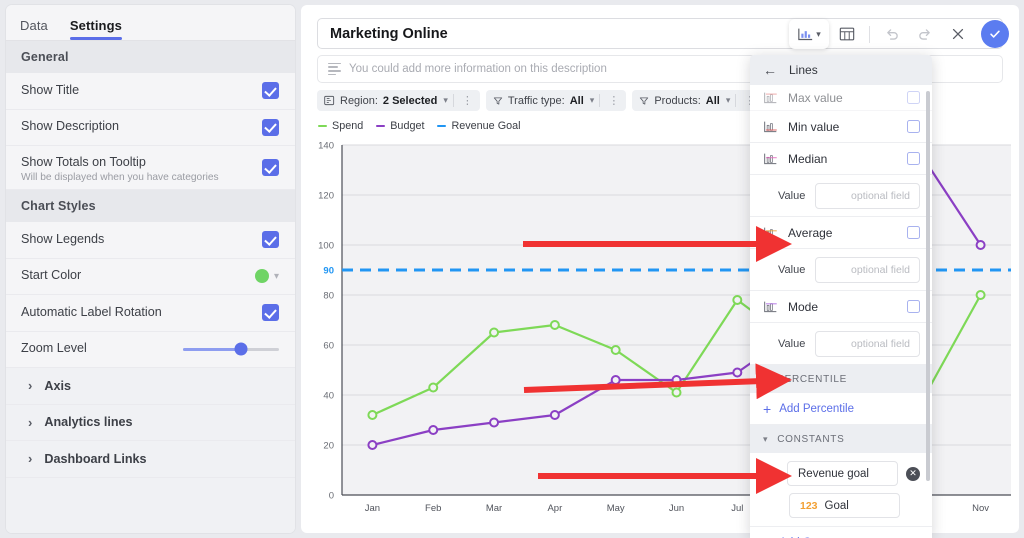 The height and width of the screenshot is (538, 1024). What do you see at coordinates (270, 240) in the screenshot?
I see `show-legends-checkbox` at bounding box center [270, 240].